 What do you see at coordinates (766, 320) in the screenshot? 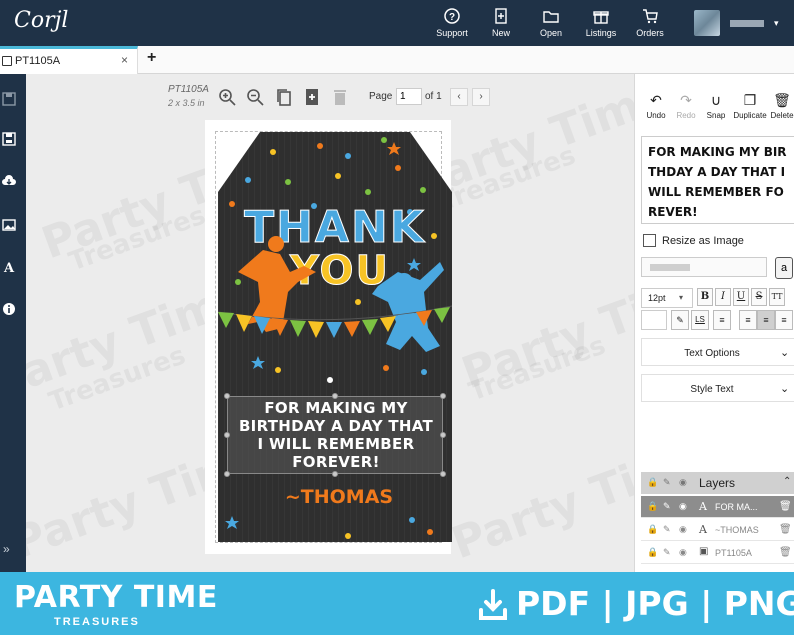
I see `align-center-icon: ≡` at bounding box center [766, 320].